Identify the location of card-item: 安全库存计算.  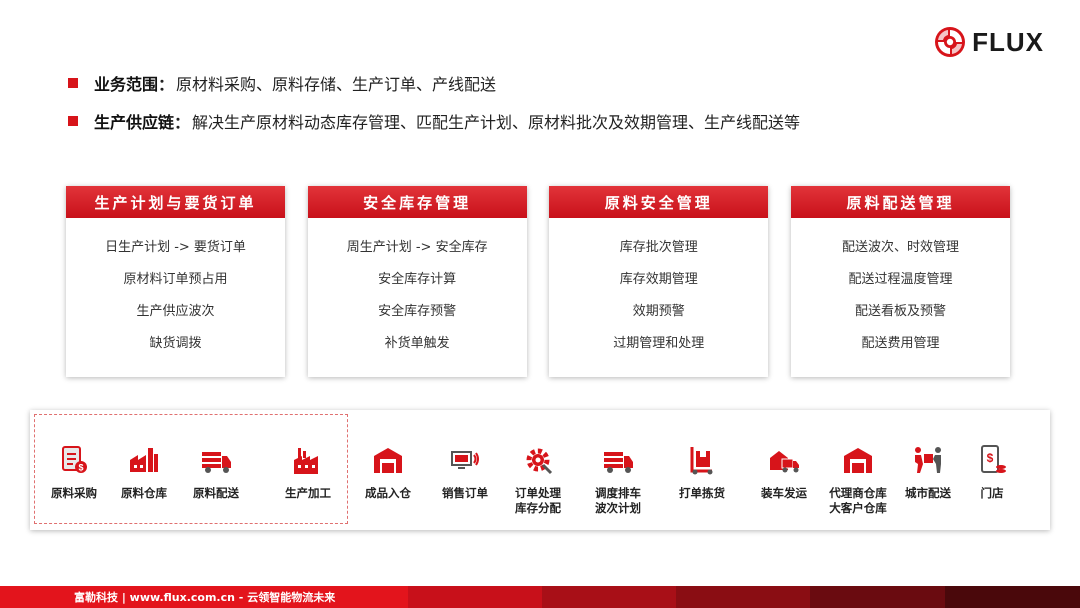
(417, 279).